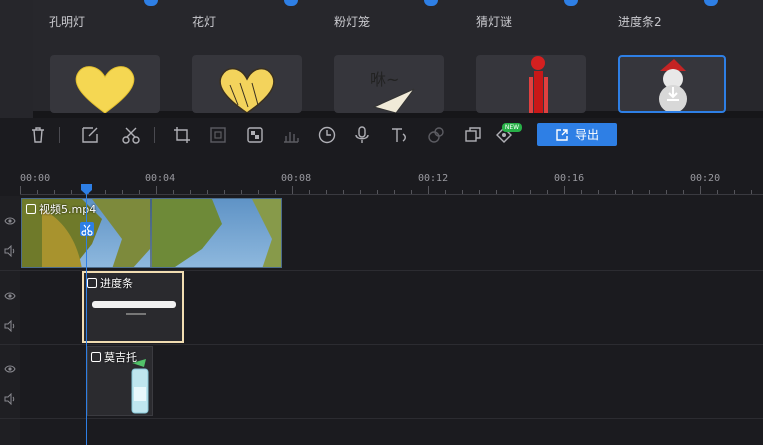 The image size is (763, 445). I want to click on duplicate-icon, so click(473, 135).